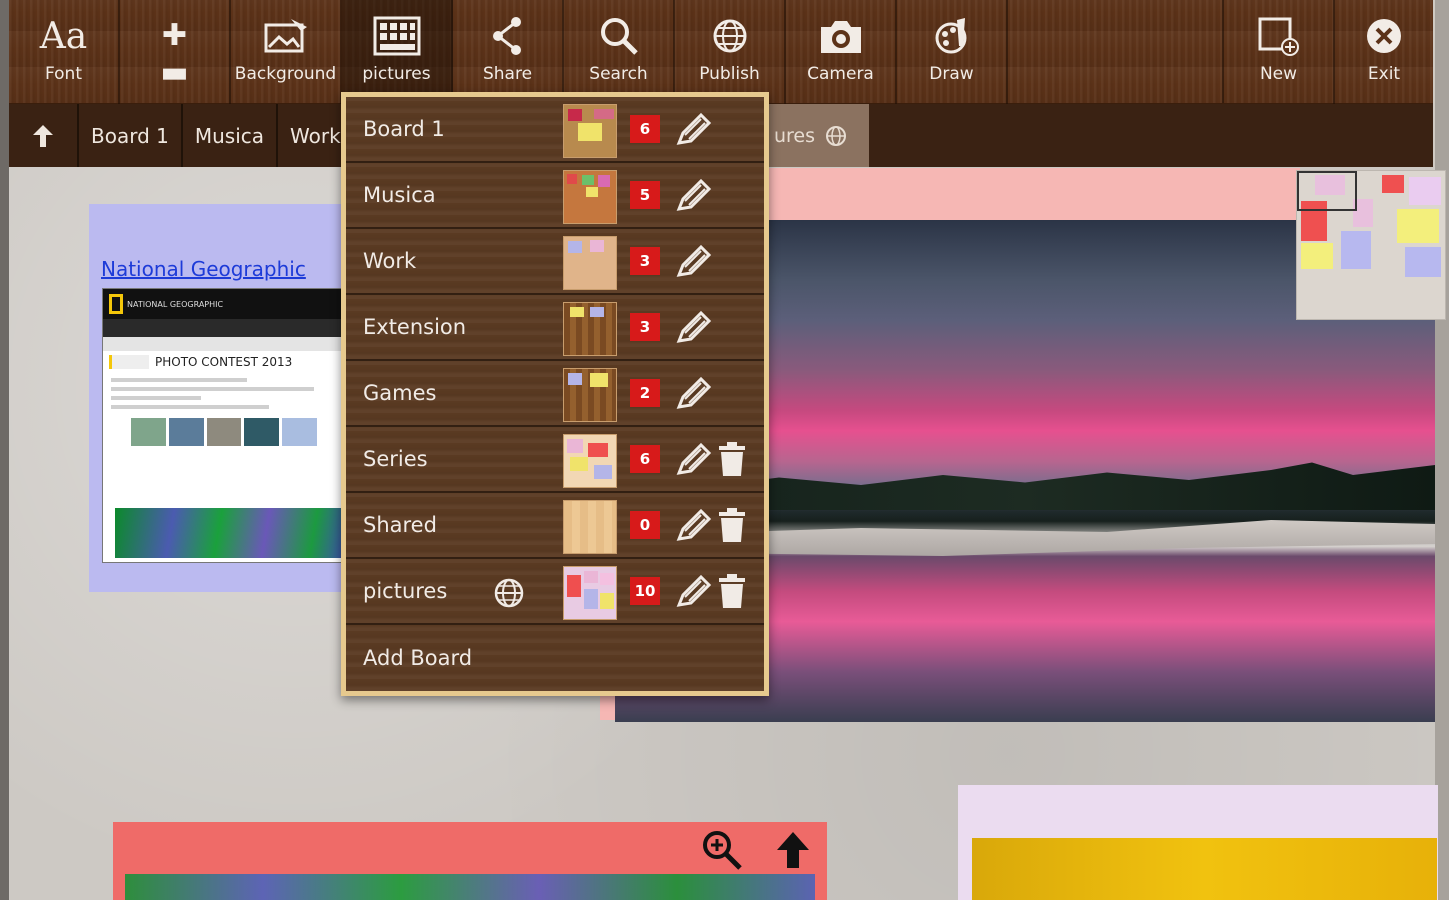 The height and width of the screenshot is (900, 1449). What do you see at coordinates (231, 135) in the screenshot?
I see `breadcrumb-item: Musica` at bounding box center [231, 135].